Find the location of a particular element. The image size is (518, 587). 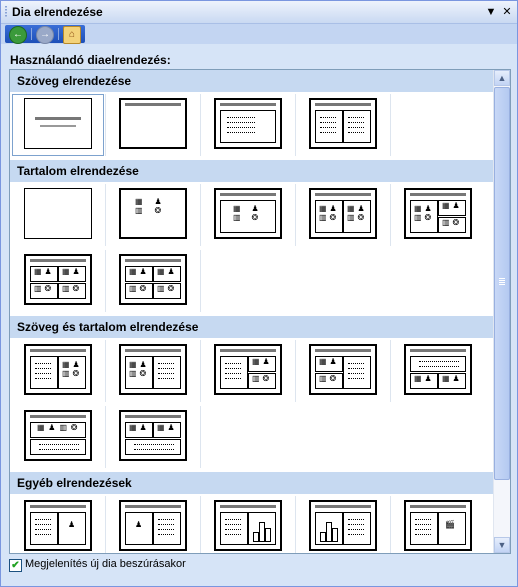

layout-two-content: ▦ ♟ ▥ ❂ ▦ ♟ ▥ ❂ is located at coordinates (343, 215).